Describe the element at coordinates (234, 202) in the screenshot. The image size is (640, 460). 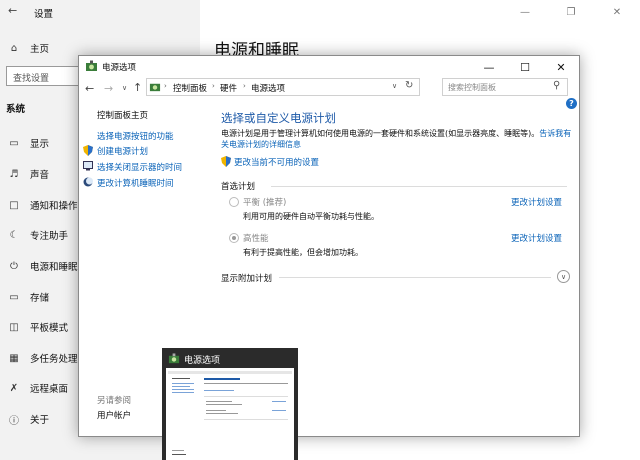
I see `balanced-plan-radio` at that location.